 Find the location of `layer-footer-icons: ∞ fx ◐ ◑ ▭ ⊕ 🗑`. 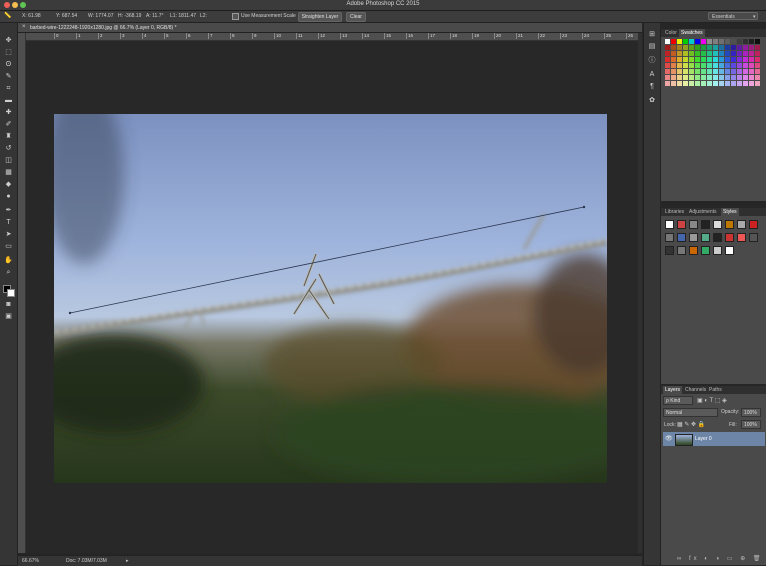

layer-footer-icons: ∞ fx ◐ ◑ ▭ ⊕ 🗑 is located at coordinates (720, 558).